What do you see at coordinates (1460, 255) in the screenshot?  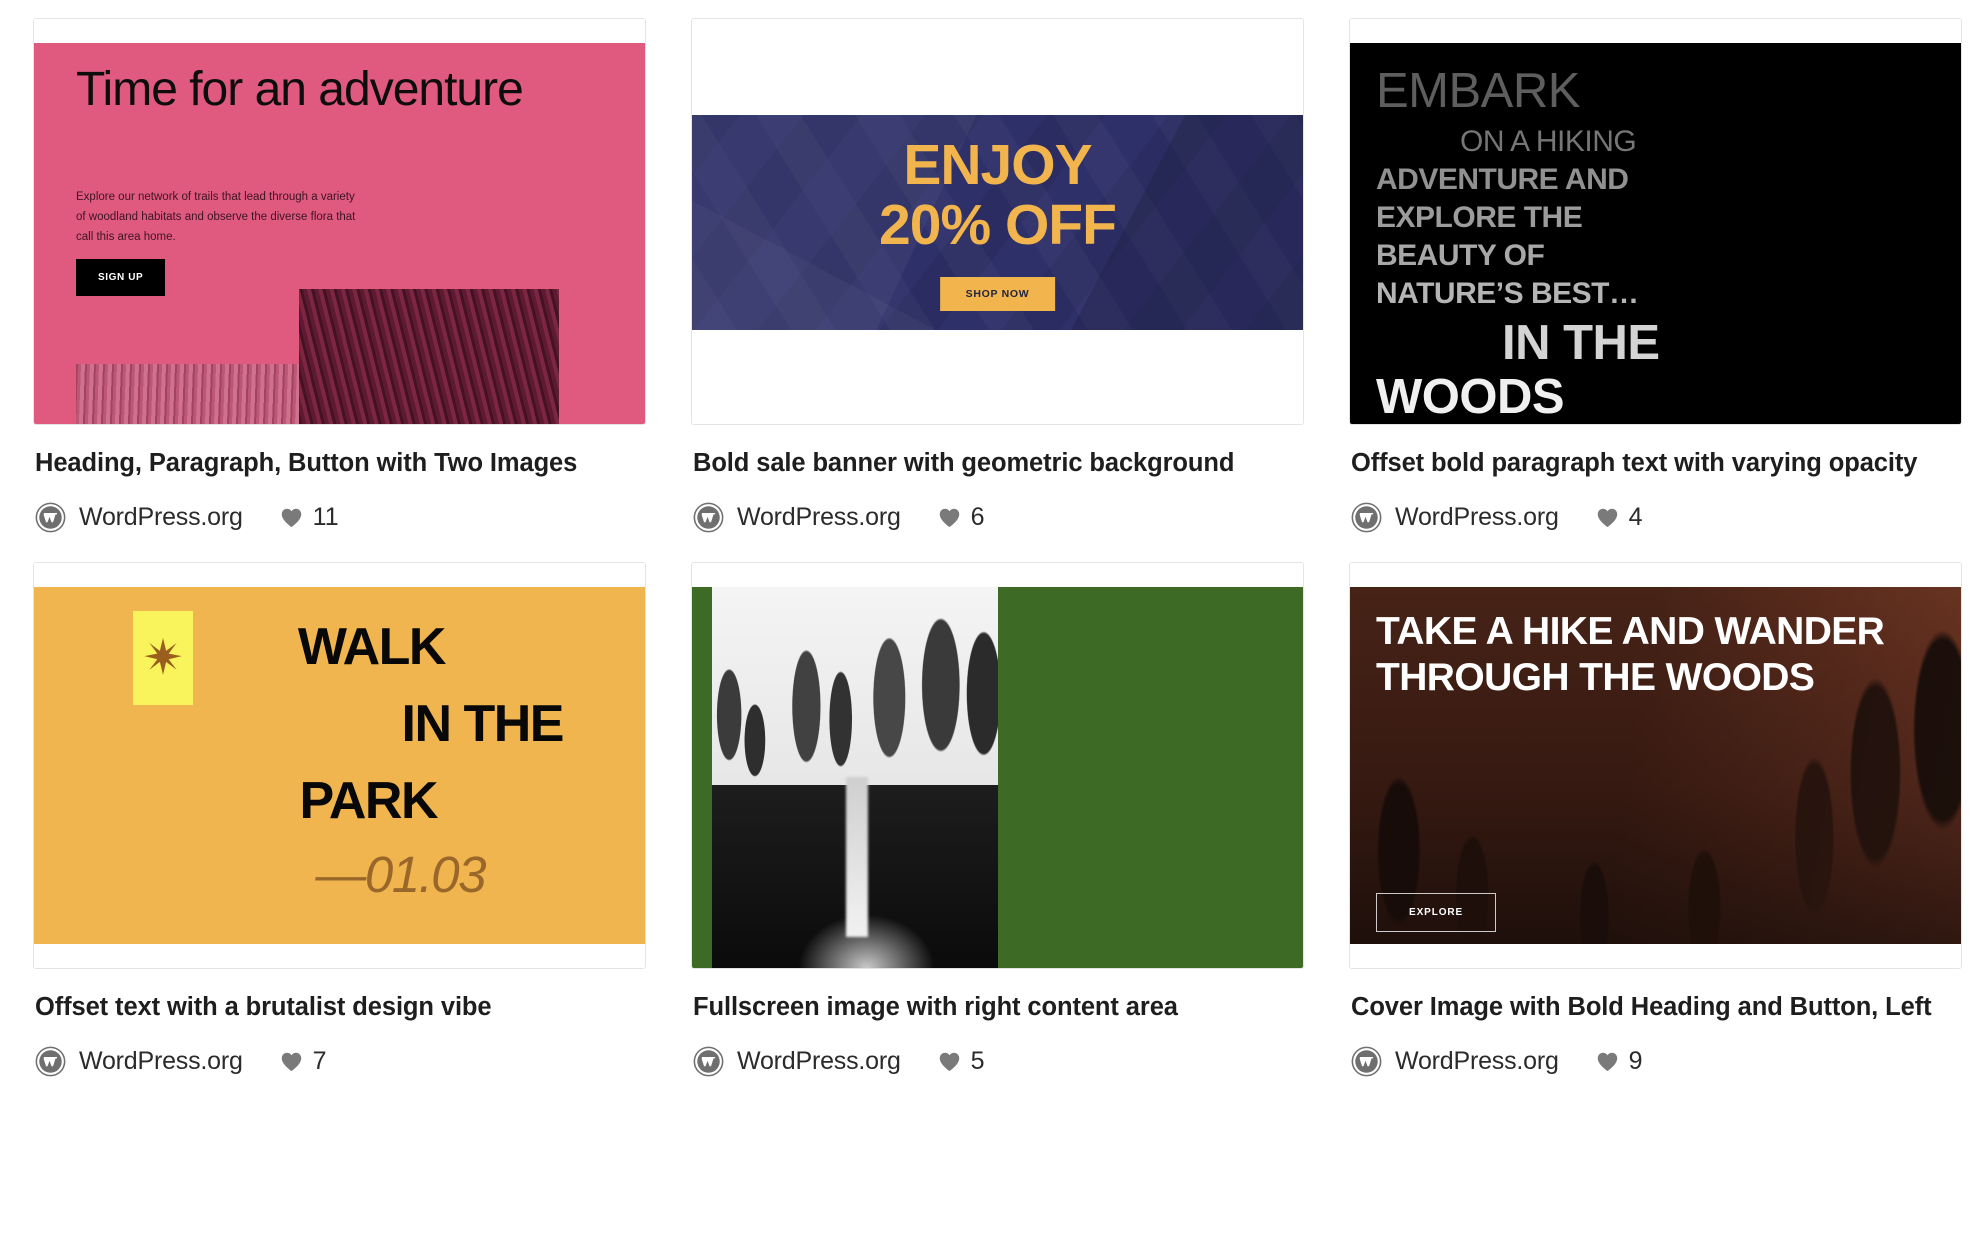 I see `opacity-line-5: BEAUTY OF` at bounding box center [1460, 255].